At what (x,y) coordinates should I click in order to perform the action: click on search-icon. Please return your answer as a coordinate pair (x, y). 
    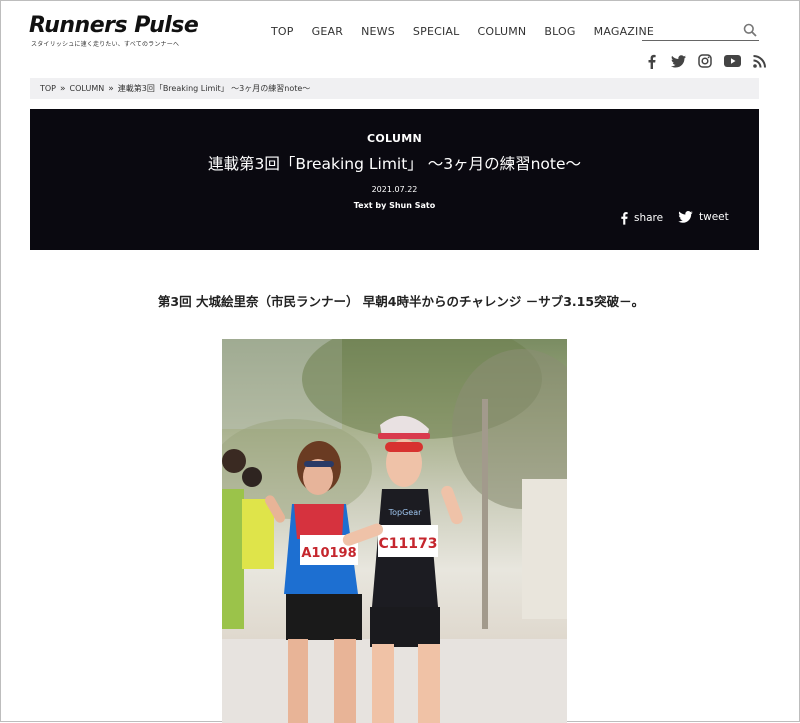
    Looking at the image, I should click on (750, 31).